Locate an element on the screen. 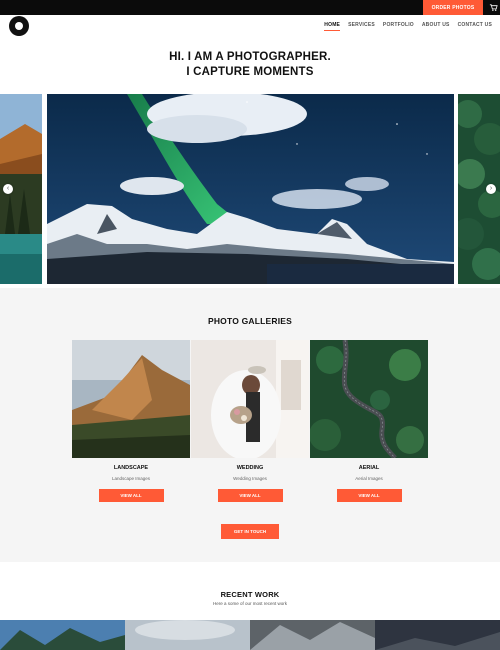 Image resolution: width=500 pixels, height=650 pixels. hero-line-2: I CAPTURE MOMENTS is located at coordinates (250, 72).